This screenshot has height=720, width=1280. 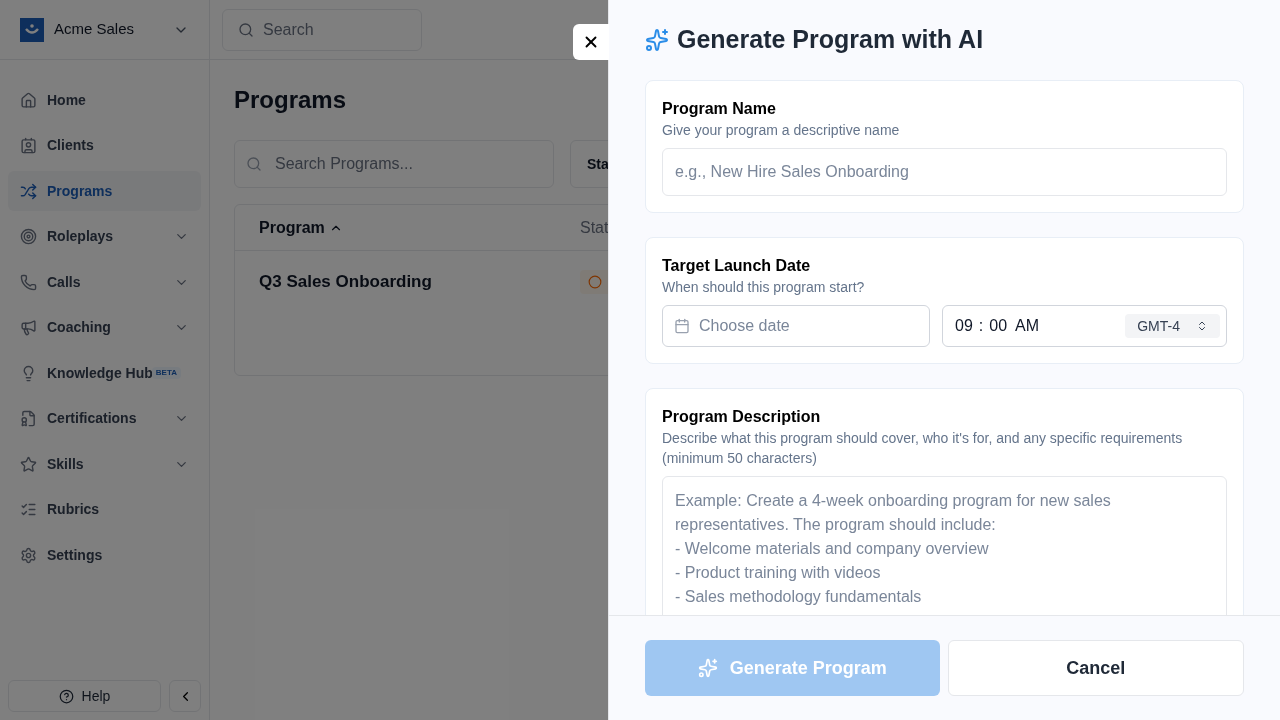 What do you see at coordinates (28, 145) in the screenshot?
I see `contact-card-icon` at bounding box center [28, 145].